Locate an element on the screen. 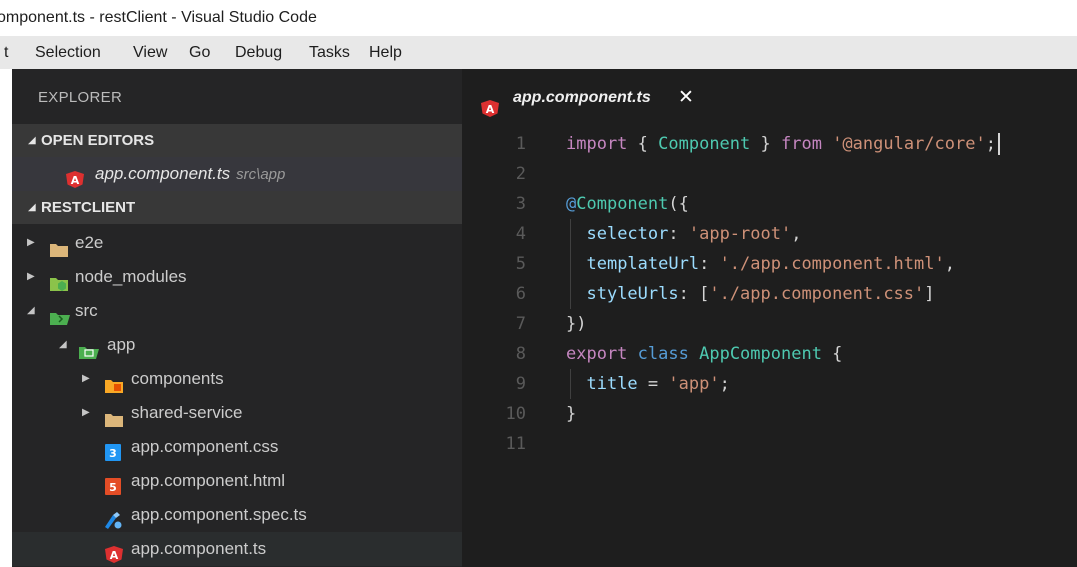 Image resolution: width=1077 pixels, height=567 pixels. editor-tab-app-component-ts: A app.component.ts ✕ is located at coordinates (584, 96).